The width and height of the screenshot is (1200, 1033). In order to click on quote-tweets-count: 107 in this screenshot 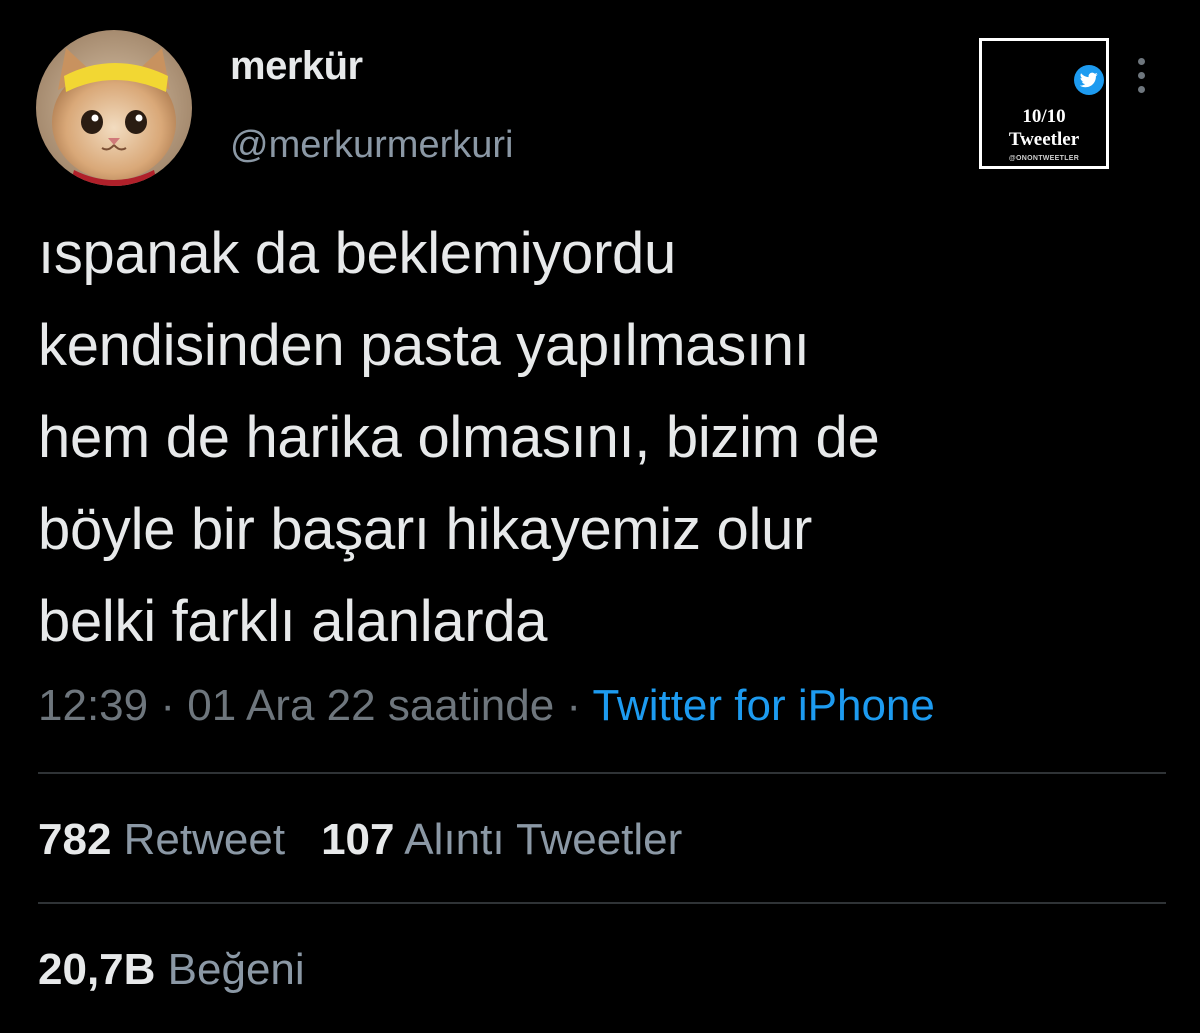, I will do `click(358, 839)`.